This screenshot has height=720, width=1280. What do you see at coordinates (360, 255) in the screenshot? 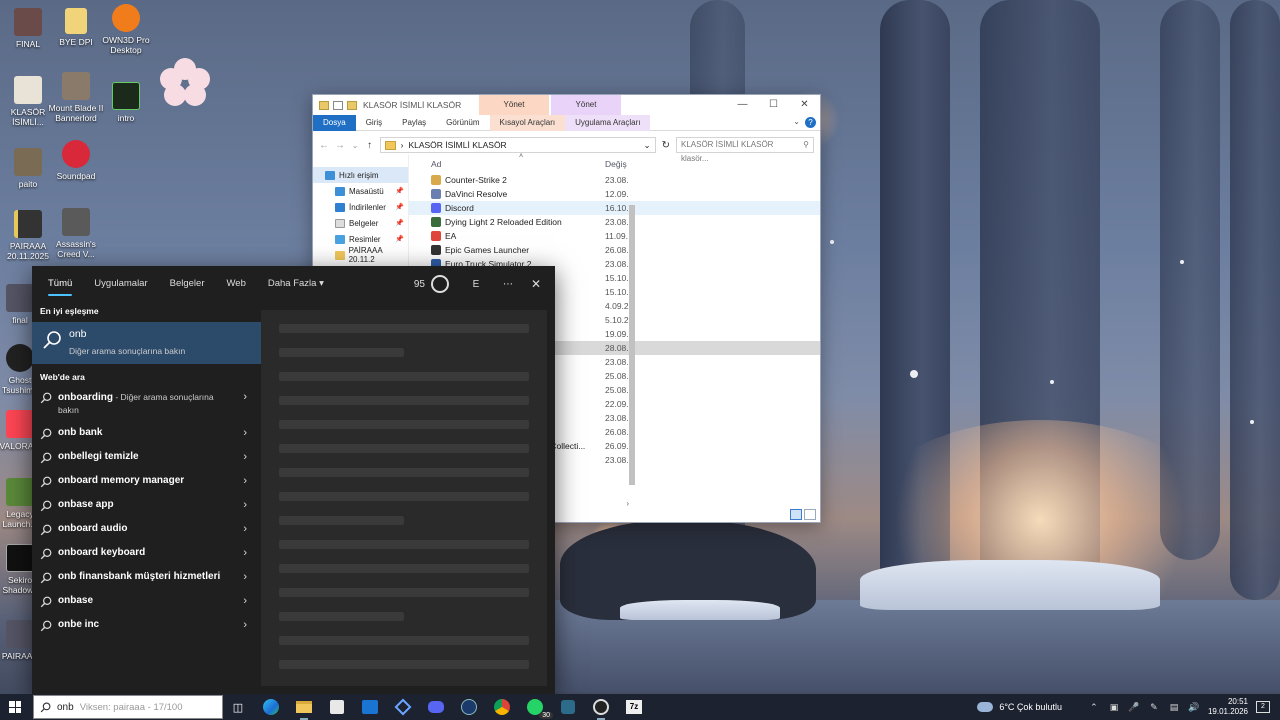
I see `nav-item-pairaaa: PAİRAAA 20.11.2` at bounding box center [360, 255].